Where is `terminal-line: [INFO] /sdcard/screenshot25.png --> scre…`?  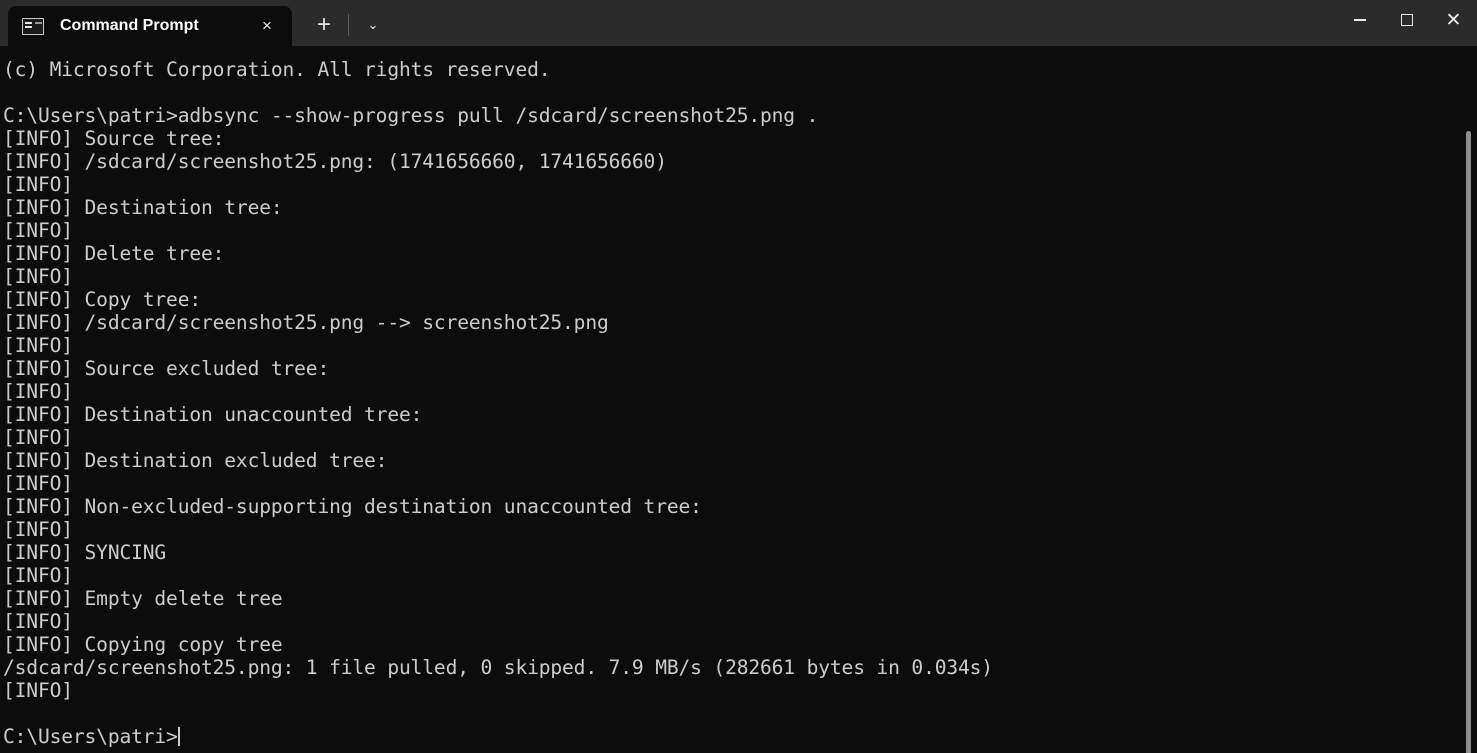
terminal-line: [INFO] /sdcard/screenshot25.png --> scre… is located at coordinates (306, 322).